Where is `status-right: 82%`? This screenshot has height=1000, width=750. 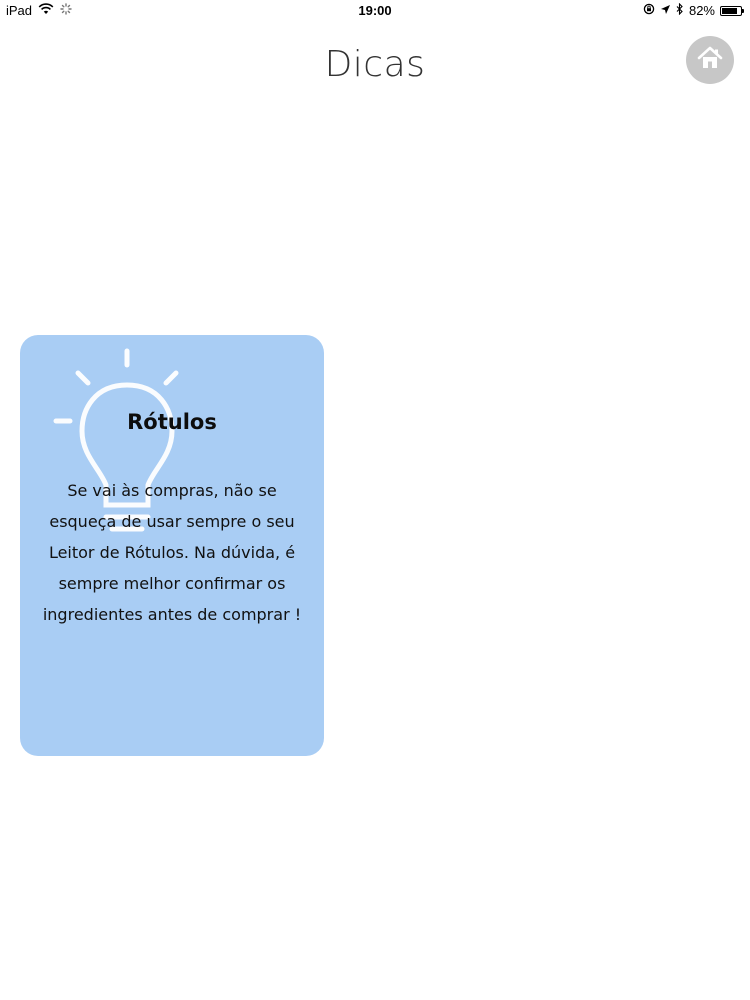
status-right: 82% is located at coordinates (693, 10).